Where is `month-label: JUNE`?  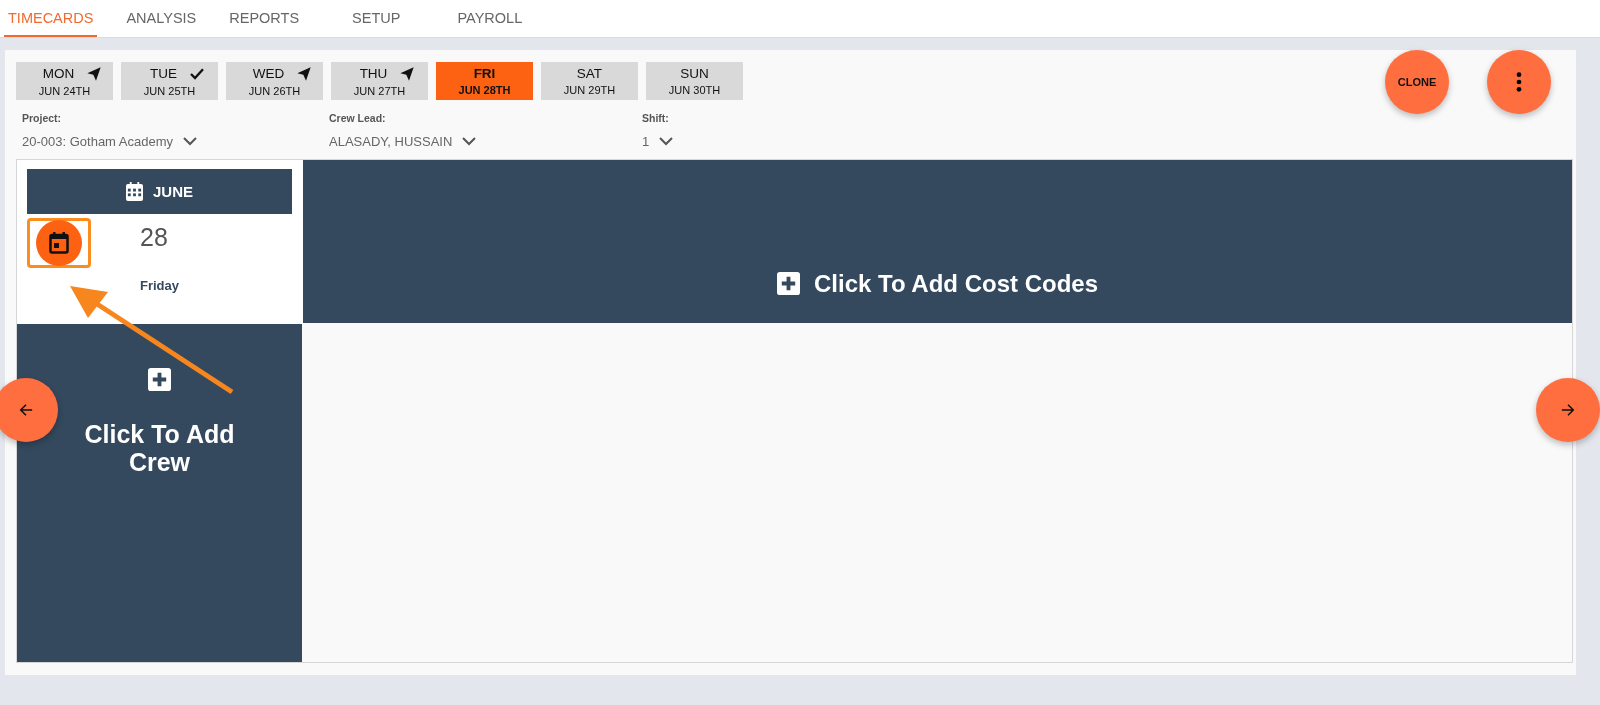 month-label: JUNE is located at coordinates (173, 191).